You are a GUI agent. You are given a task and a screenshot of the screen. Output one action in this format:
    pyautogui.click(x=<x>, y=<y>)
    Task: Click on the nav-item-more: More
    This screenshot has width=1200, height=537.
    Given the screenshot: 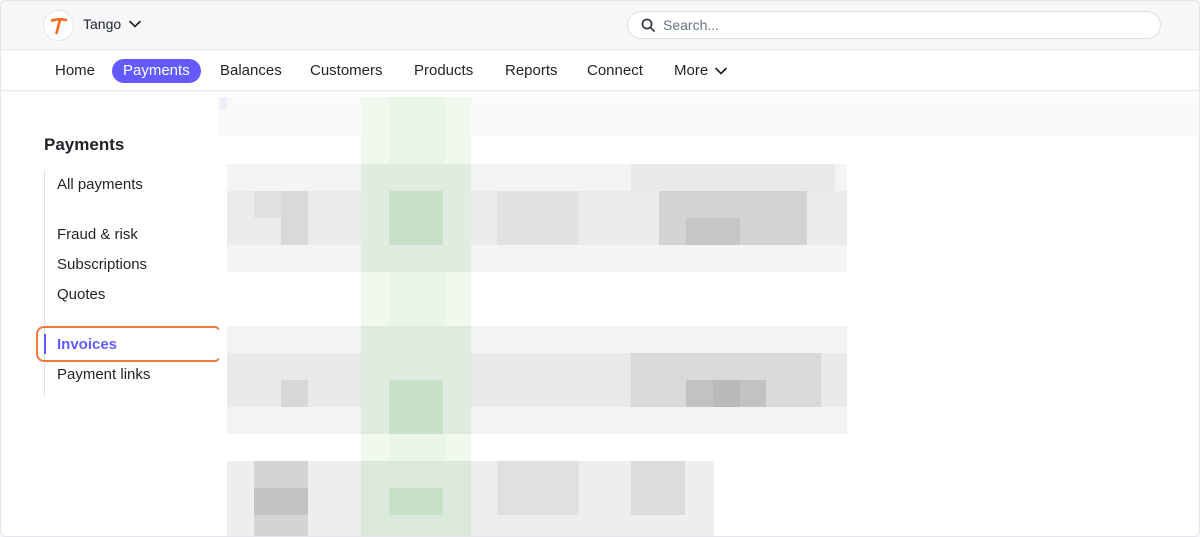 What is the action you would take?
    pyautogui.click(x=700, y=71)
    